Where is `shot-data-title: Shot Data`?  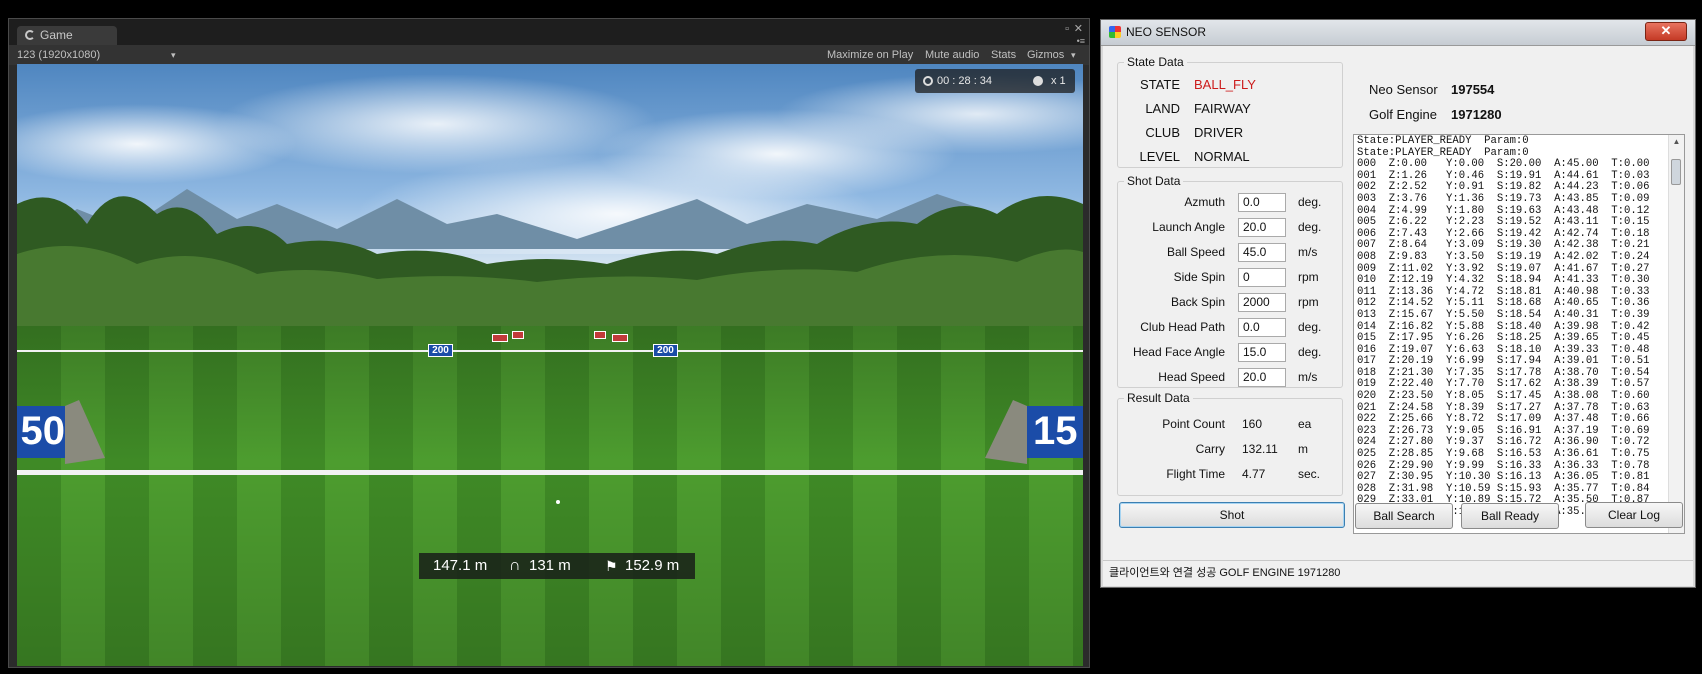
shot-data-title: Shot Data is located at coordinates (1154, 181).